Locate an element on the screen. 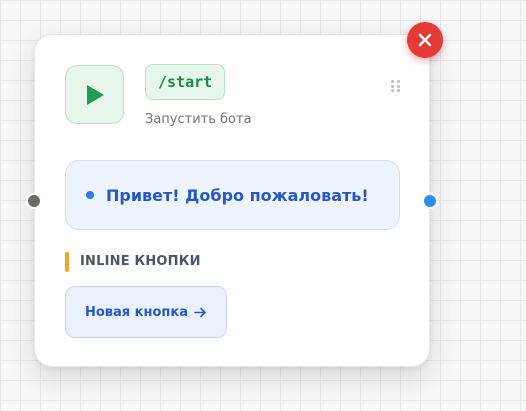 This screenshot has height=411, width=526. arrow-right-icon is located at coordinates (200, 312).